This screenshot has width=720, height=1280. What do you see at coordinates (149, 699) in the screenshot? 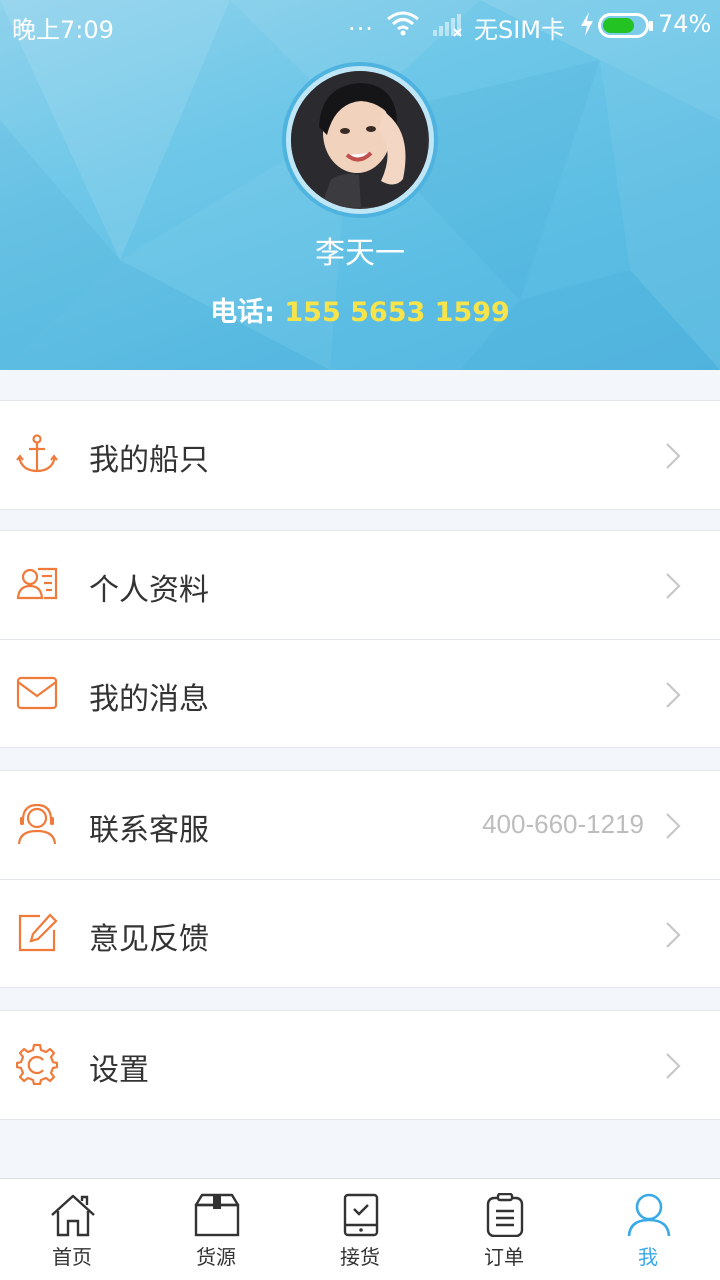
I see `menu-label-messages: 我的消息` at bounding box center [149, 699].